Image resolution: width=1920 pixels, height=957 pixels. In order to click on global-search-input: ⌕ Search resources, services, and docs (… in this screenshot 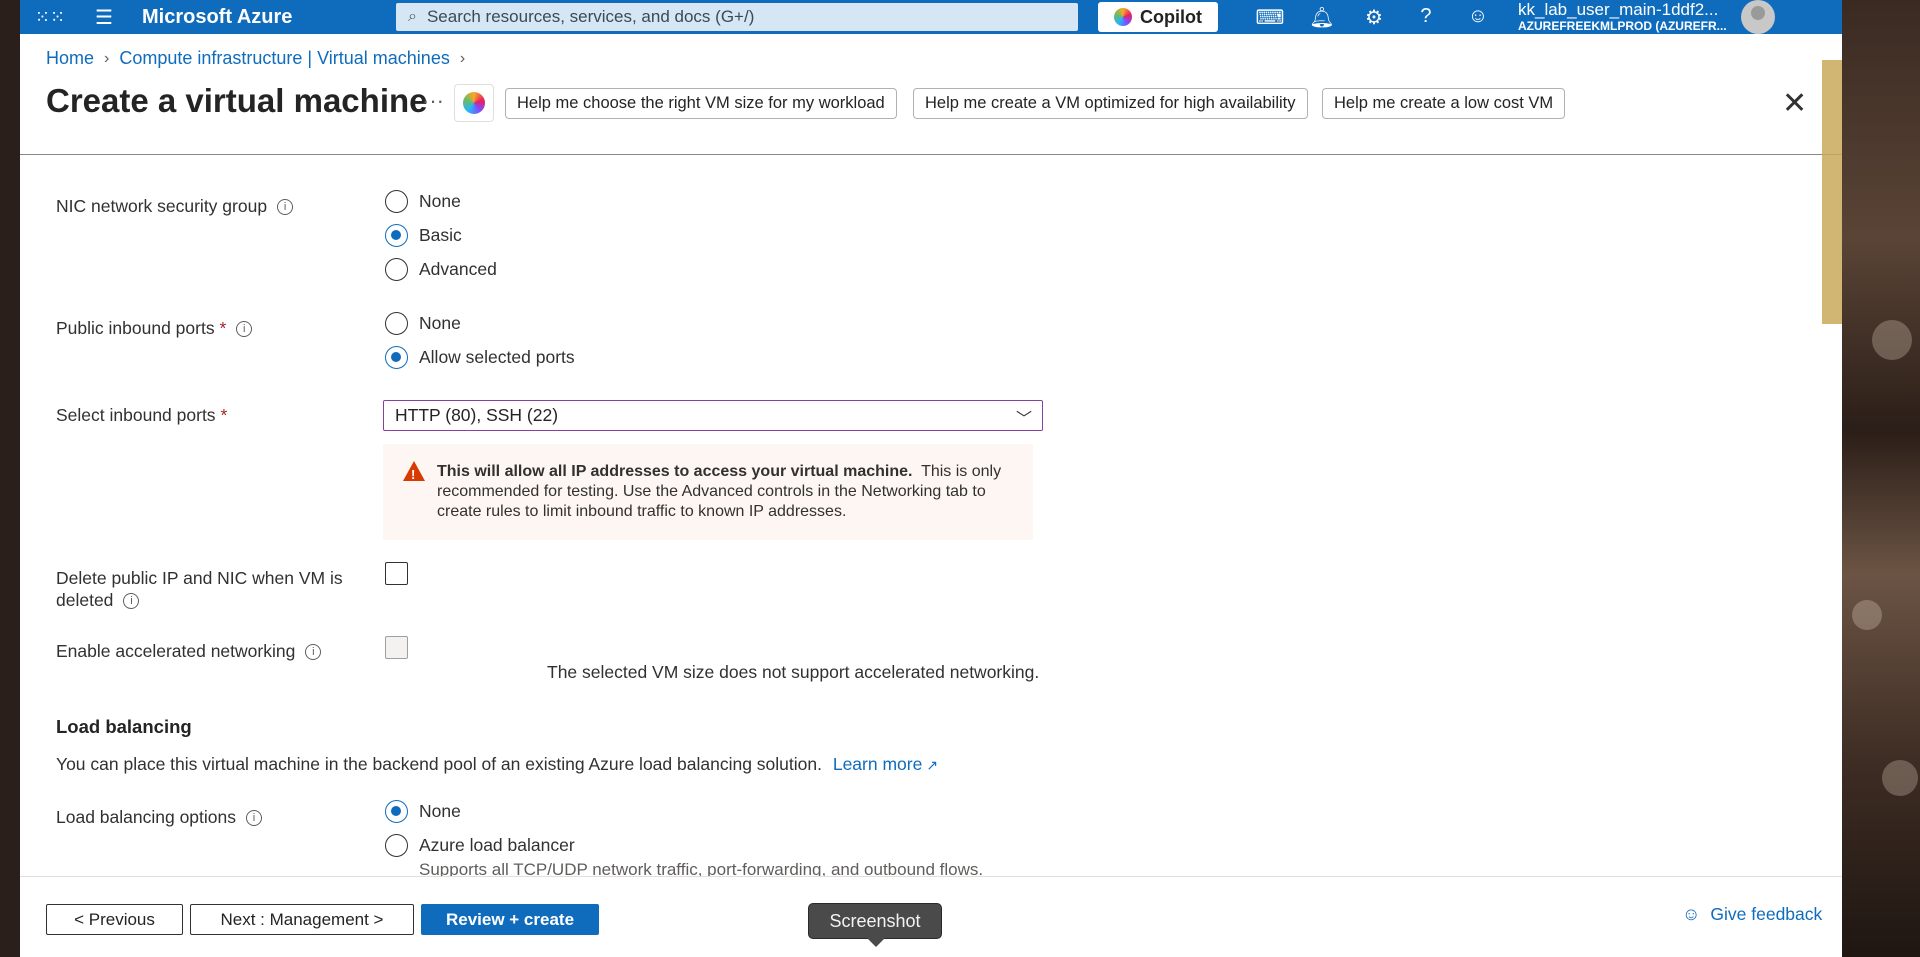, I will do `click(737, 17)`.